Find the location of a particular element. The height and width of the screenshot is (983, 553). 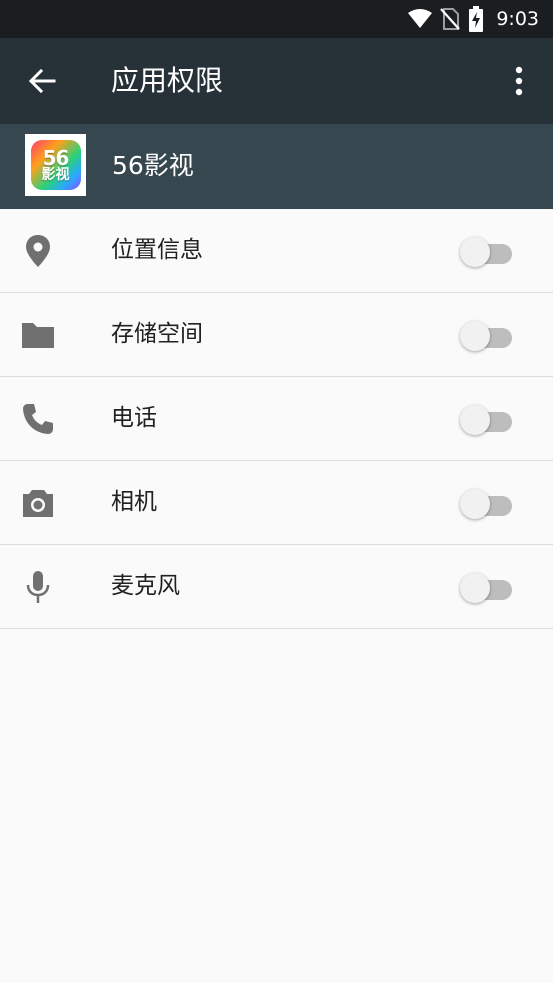

permission-toggle-location is located at coordinates (487, 251).